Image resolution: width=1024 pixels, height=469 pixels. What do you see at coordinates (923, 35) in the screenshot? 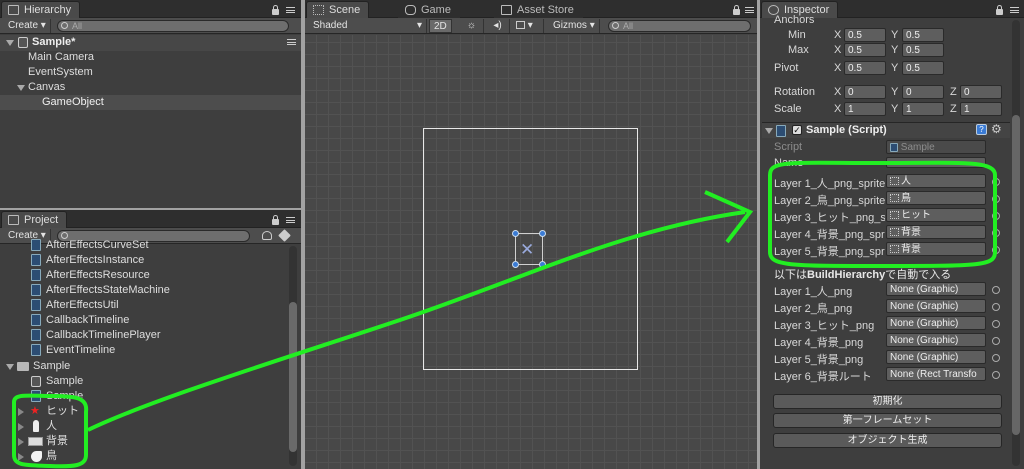
I see `anchor-min-y-field: 0.5` at bounding box center [923, 35].